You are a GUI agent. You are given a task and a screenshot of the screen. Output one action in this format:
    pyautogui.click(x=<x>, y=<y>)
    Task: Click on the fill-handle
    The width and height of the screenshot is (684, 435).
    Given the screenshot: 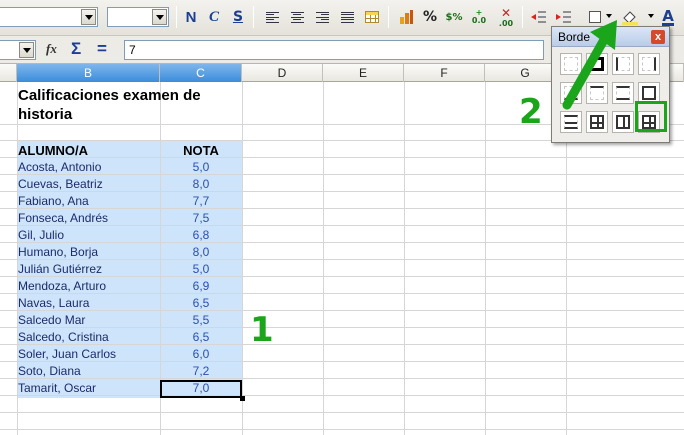 What is the action you would take?
    pyautogui.click(x=242, y=398)
    